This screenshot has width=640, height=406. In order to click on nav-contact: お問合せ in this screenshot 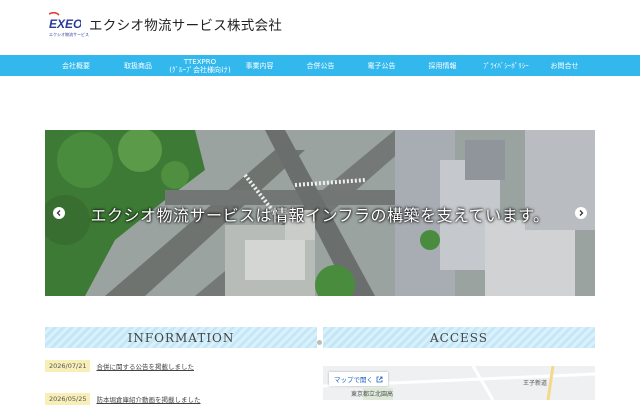, I will do `click(564, 65)`.